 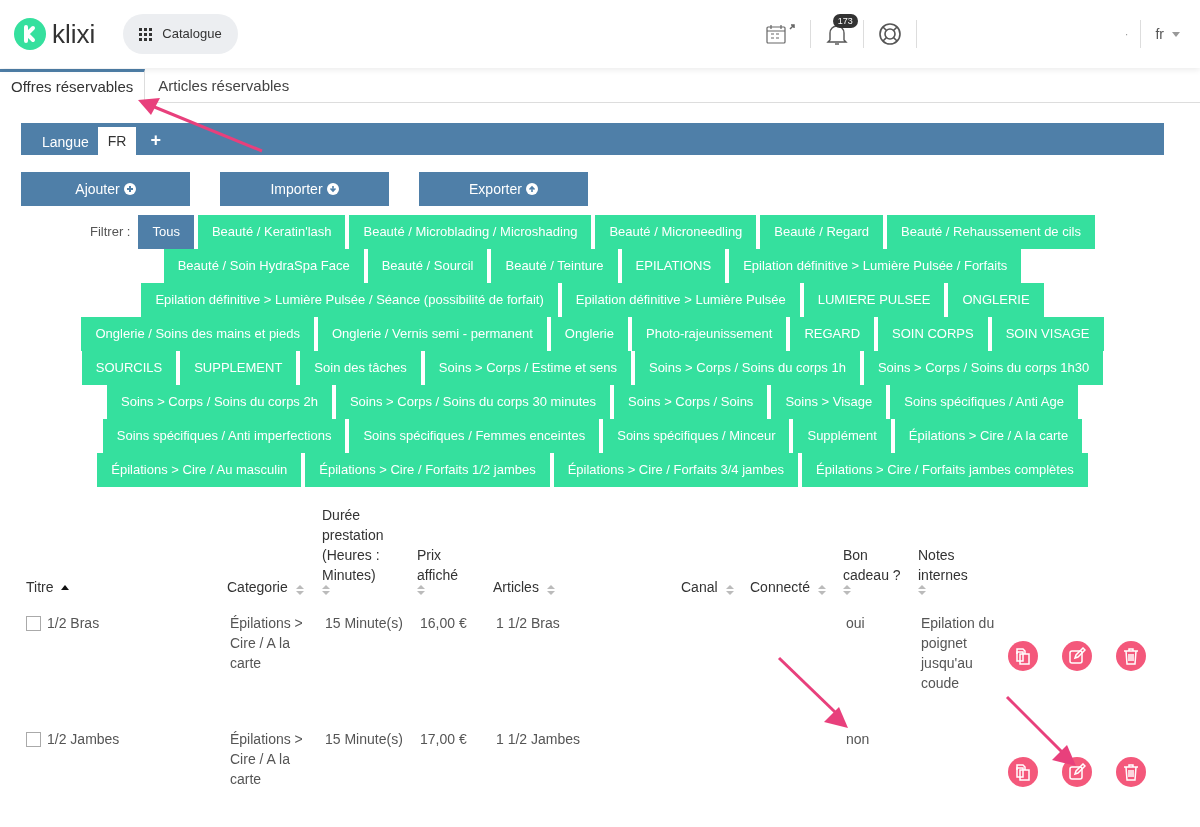 I want to click on table-cell: Epilation du poignet jusqu'au coude, so click(x=958, y=653).